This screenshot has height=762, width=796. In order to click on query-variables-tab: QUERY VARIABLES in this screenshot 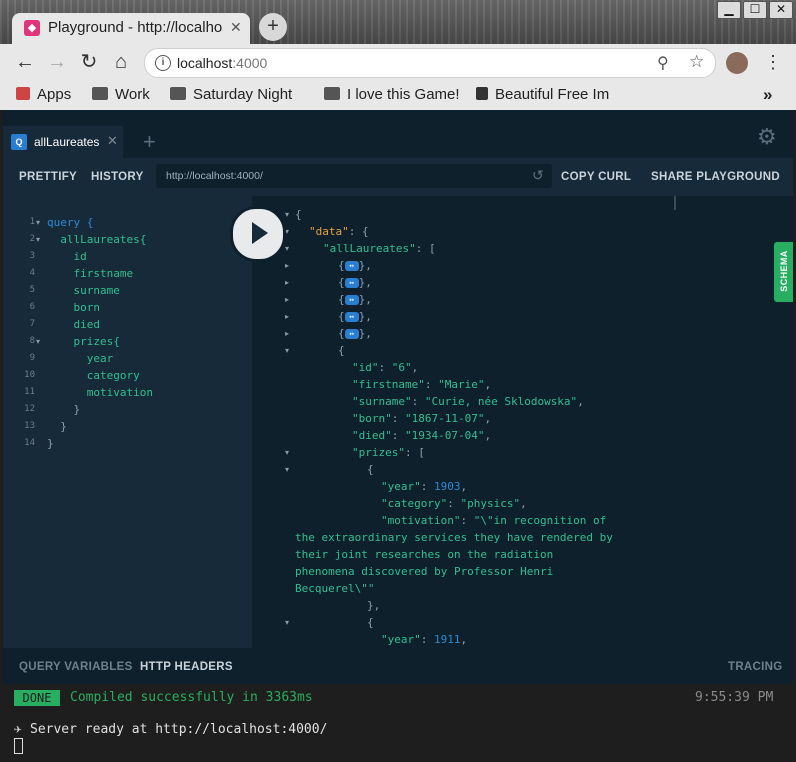, I will do `click(76, 667)`.